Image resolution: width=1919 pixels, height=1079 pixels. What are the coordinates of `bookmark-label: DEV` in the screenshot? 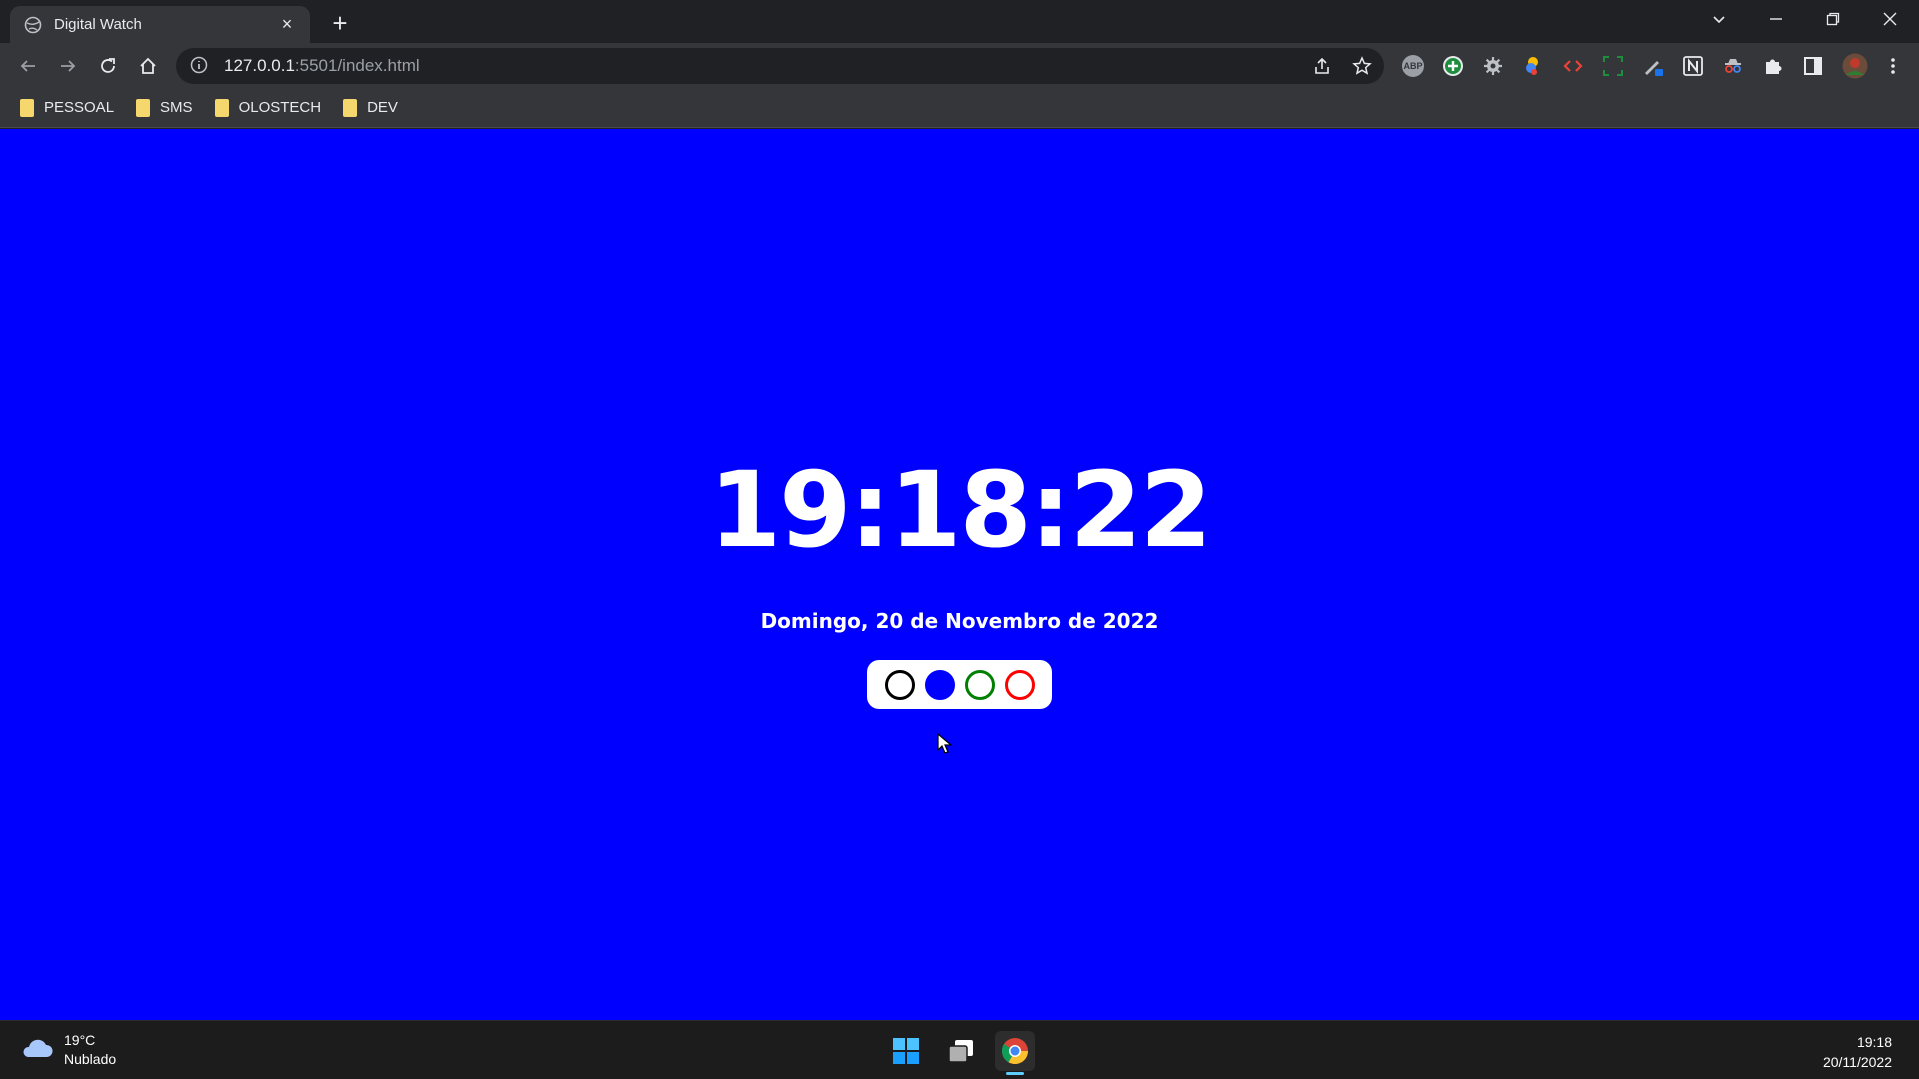 It's located at (382, 107).